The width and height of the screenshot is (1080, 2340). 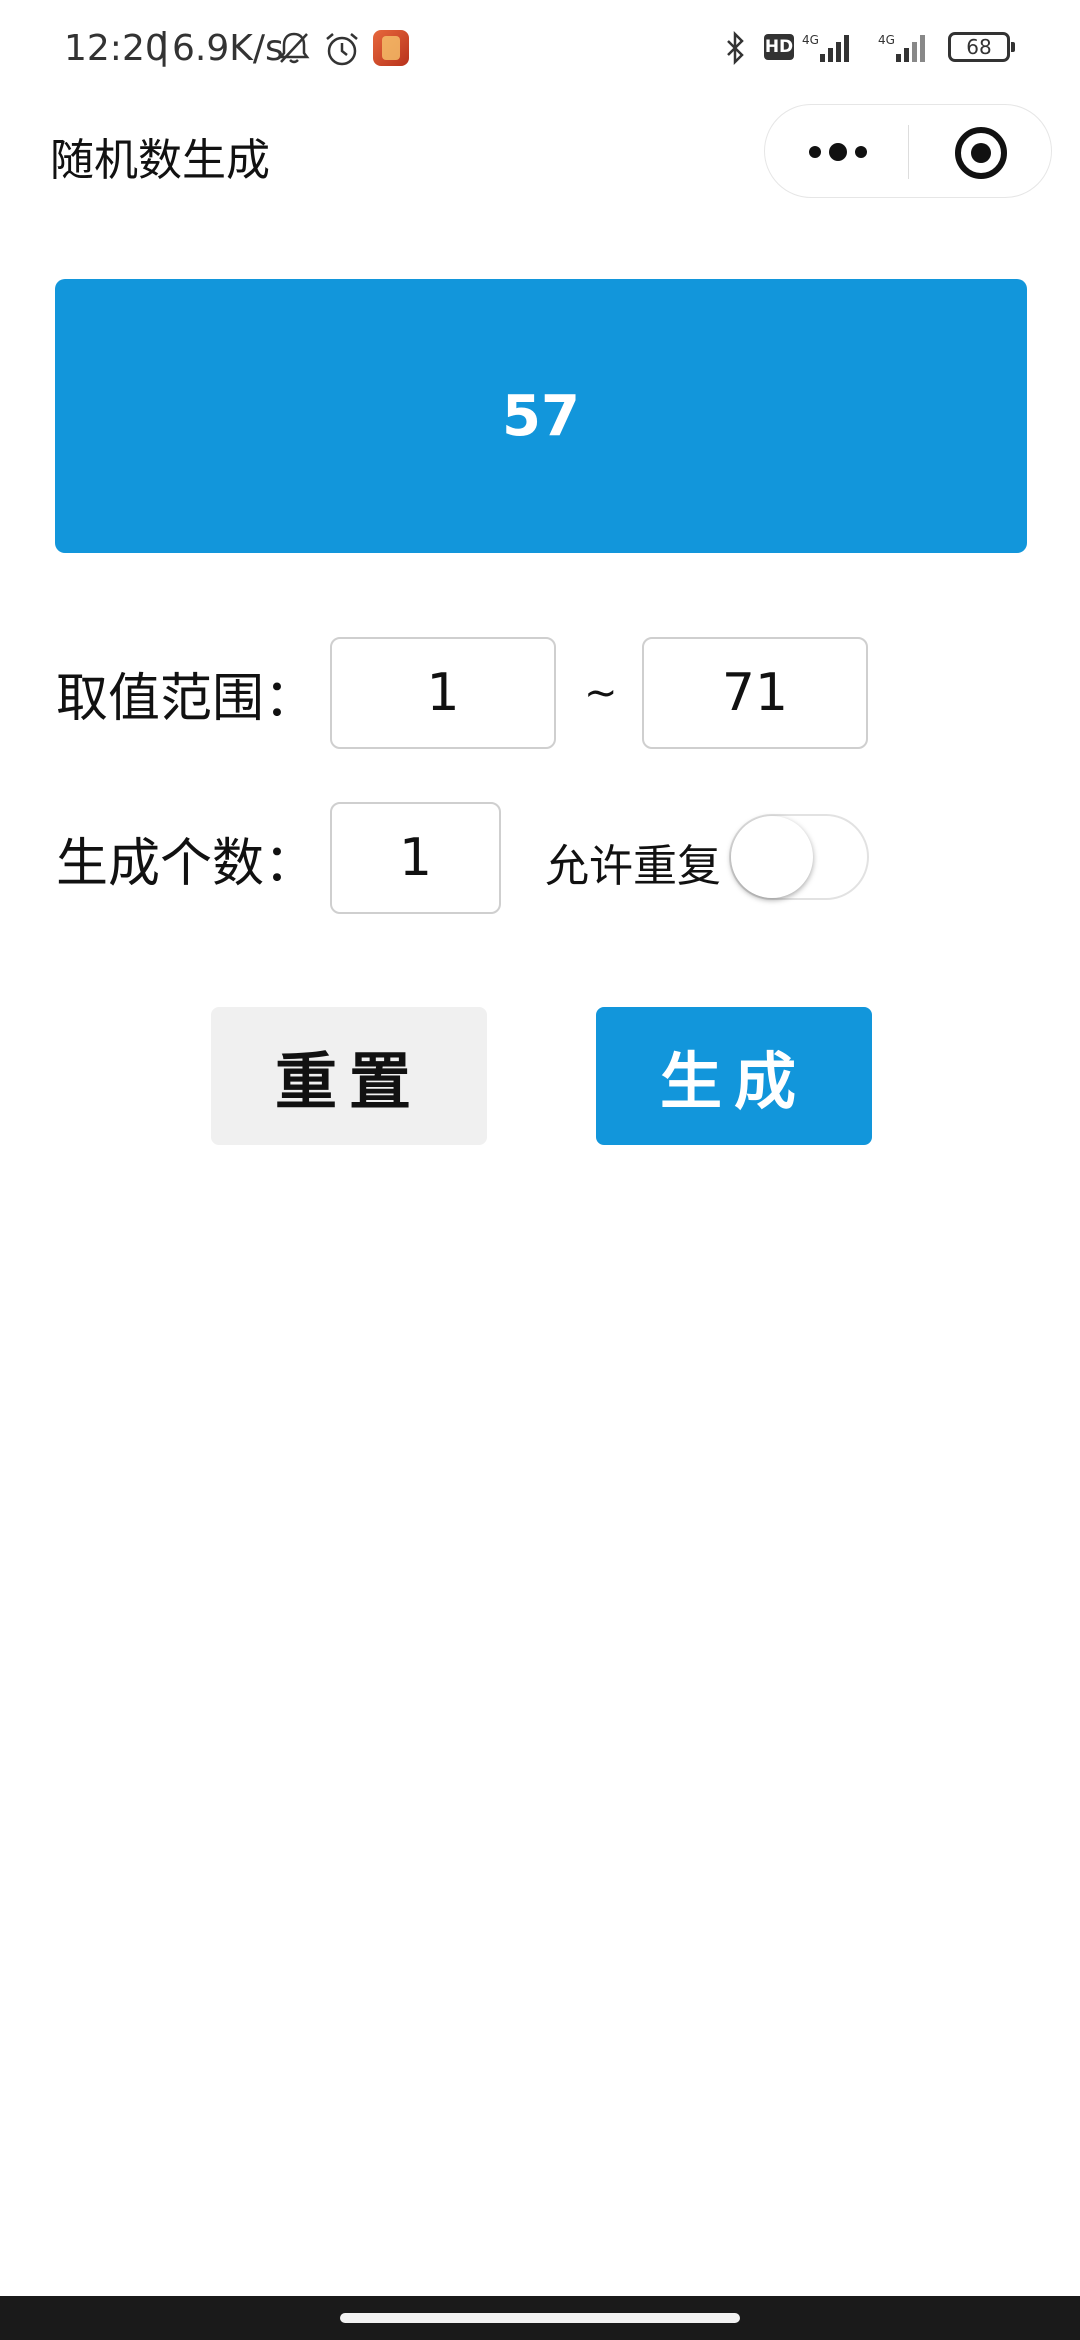 I want to click on alarm-icon, so click(x=342, y=49).